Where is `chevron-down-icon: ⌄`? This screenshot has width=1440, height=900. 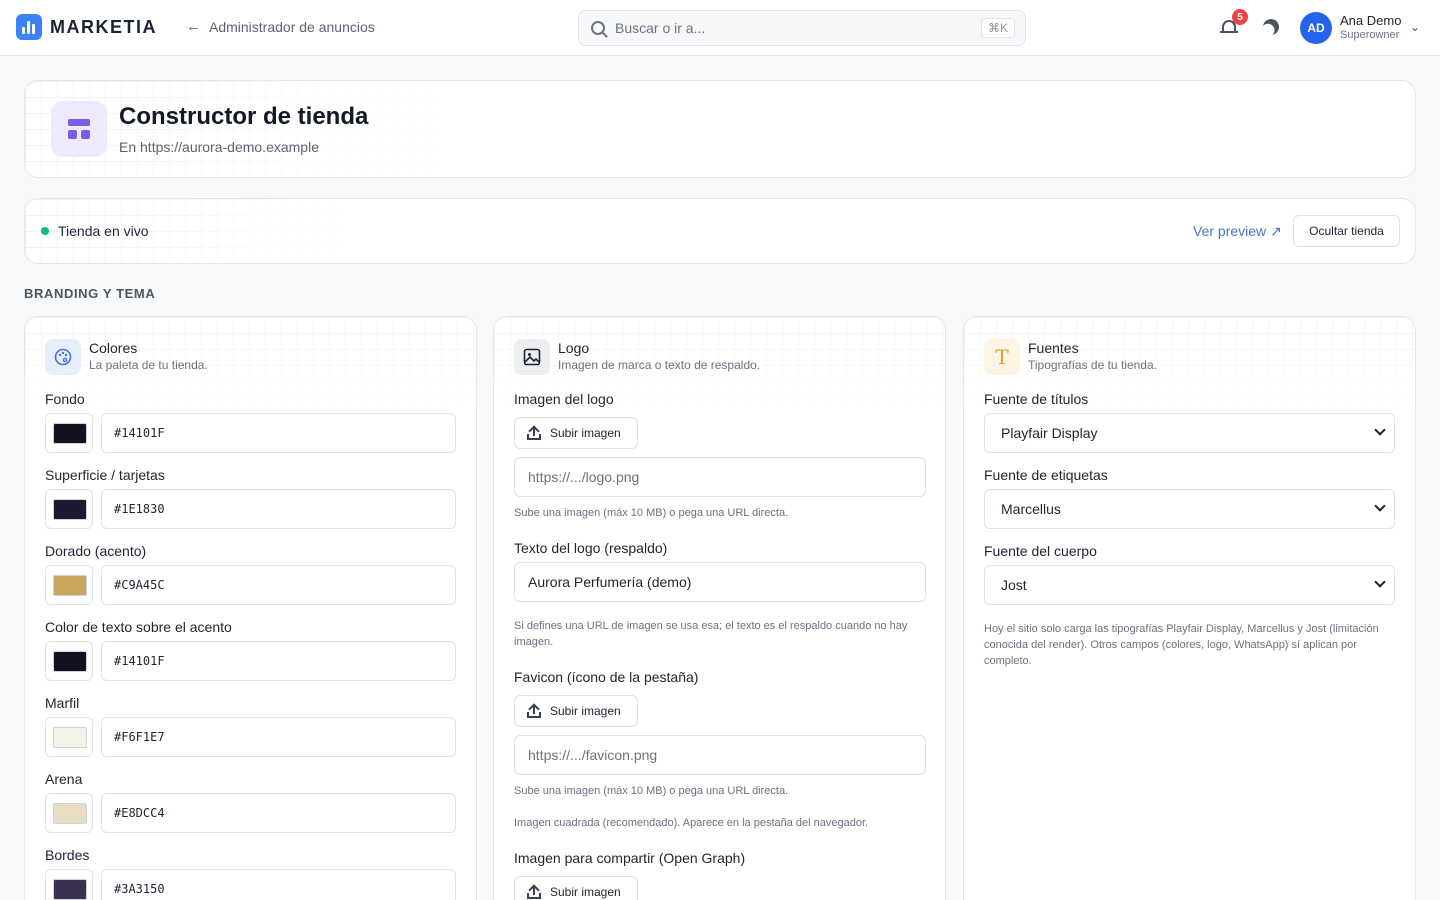 chevron-down-icon: ⌄ is located at coordinates (1415, 27).